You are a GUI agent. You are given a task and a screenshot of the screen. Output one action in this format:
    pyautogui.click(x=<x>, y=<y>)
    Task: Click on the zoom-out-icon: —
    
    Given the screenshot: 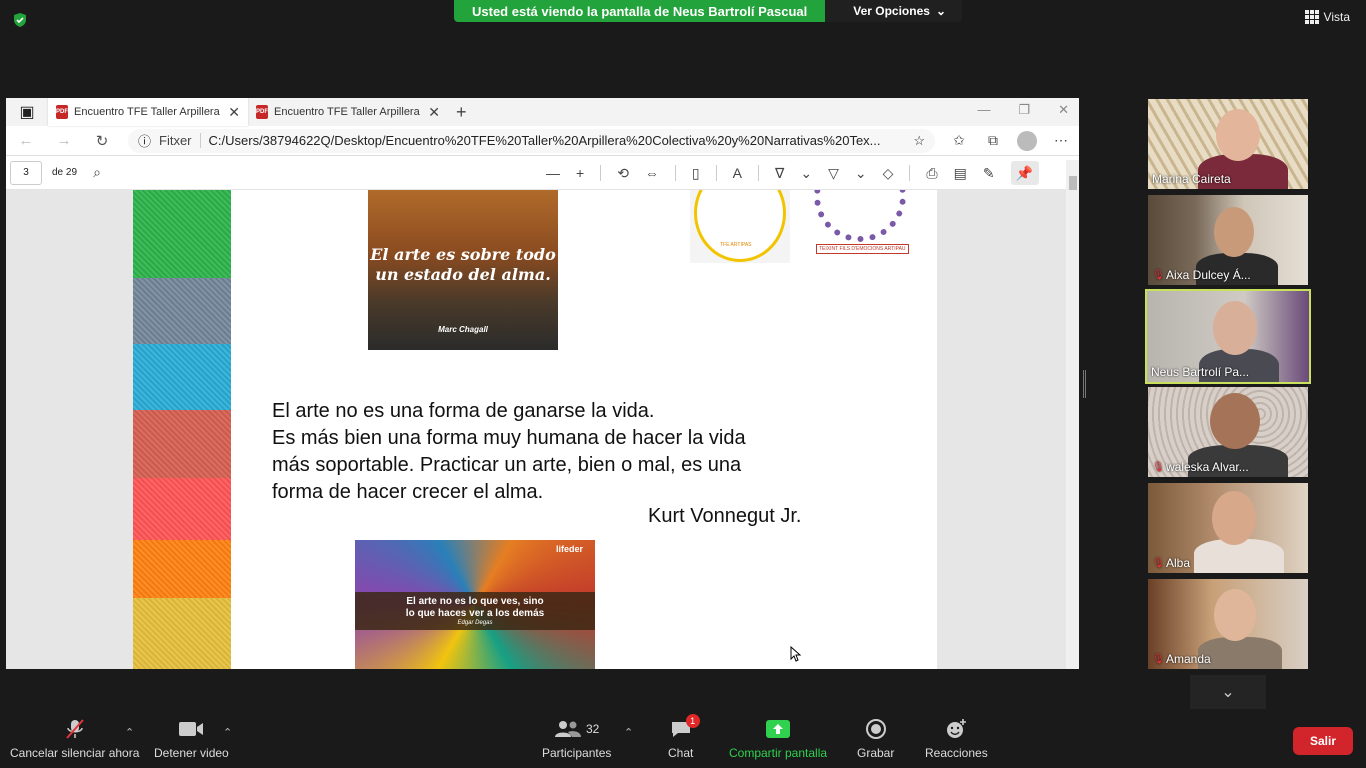 What is the action you would take?
    pyautogui.click(x=553, y=173)
    